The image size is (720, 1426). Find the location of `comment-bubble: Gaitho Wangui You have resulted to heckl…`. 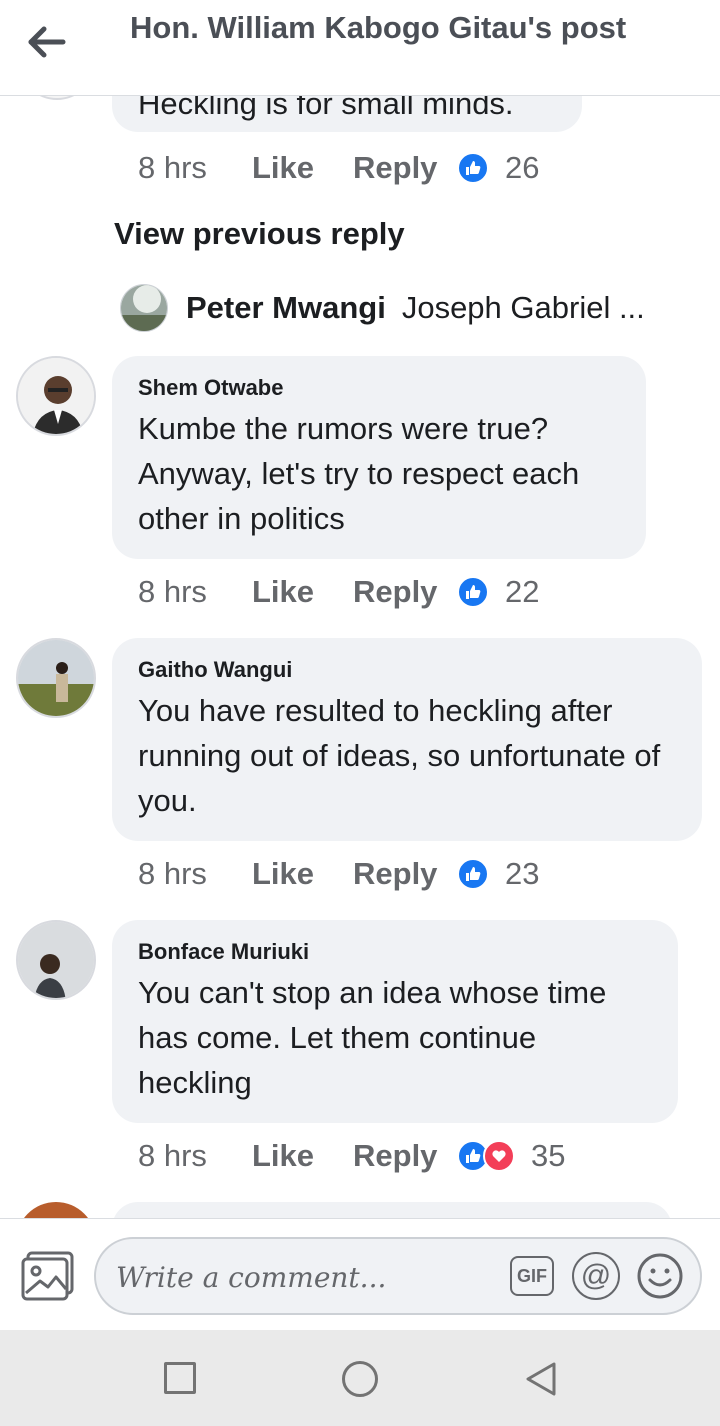

comment-bubble: Gaitho Wangui You have resulted to heckl… is located at coordinates (407, 739).